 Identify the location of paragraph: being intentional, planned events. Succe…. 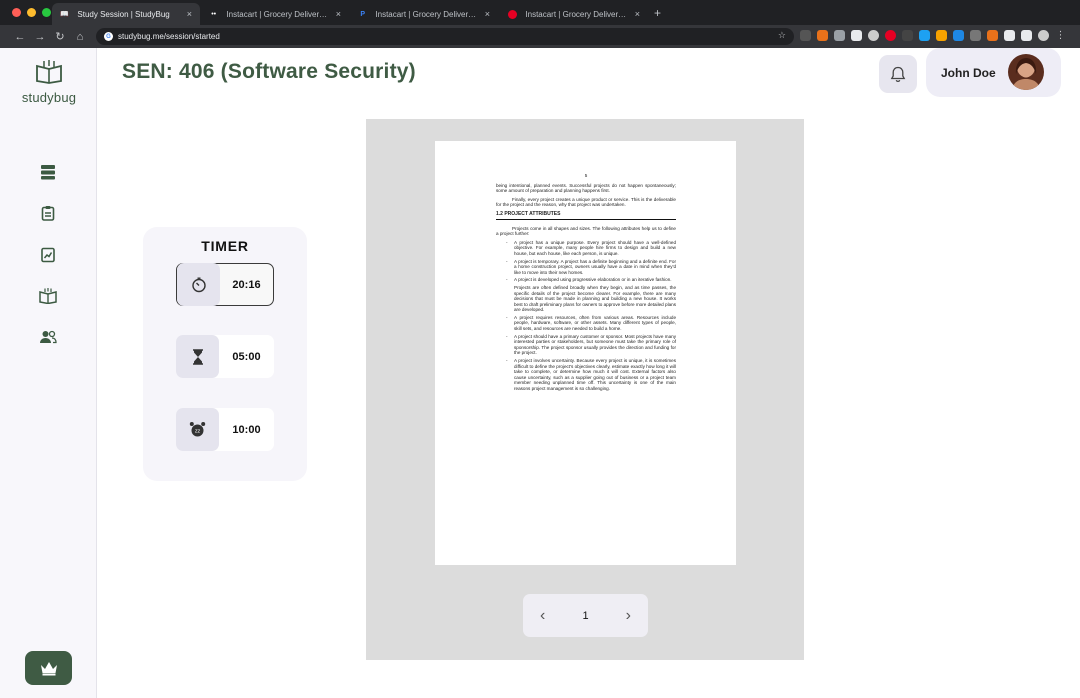
(586, 188).